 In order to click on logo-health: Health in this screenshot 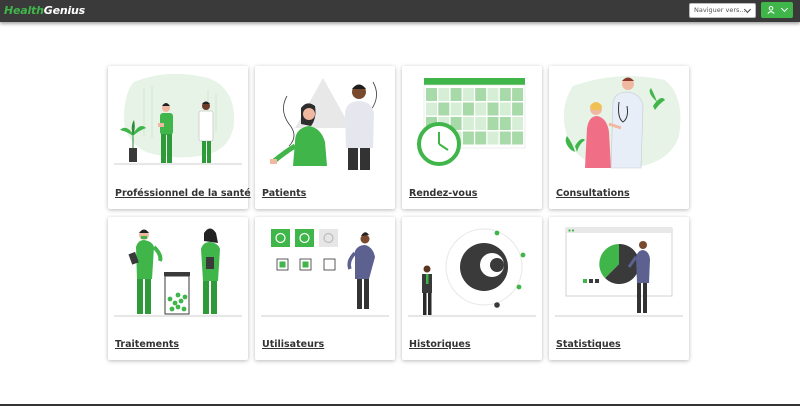, I will do `click(24, 10)`.